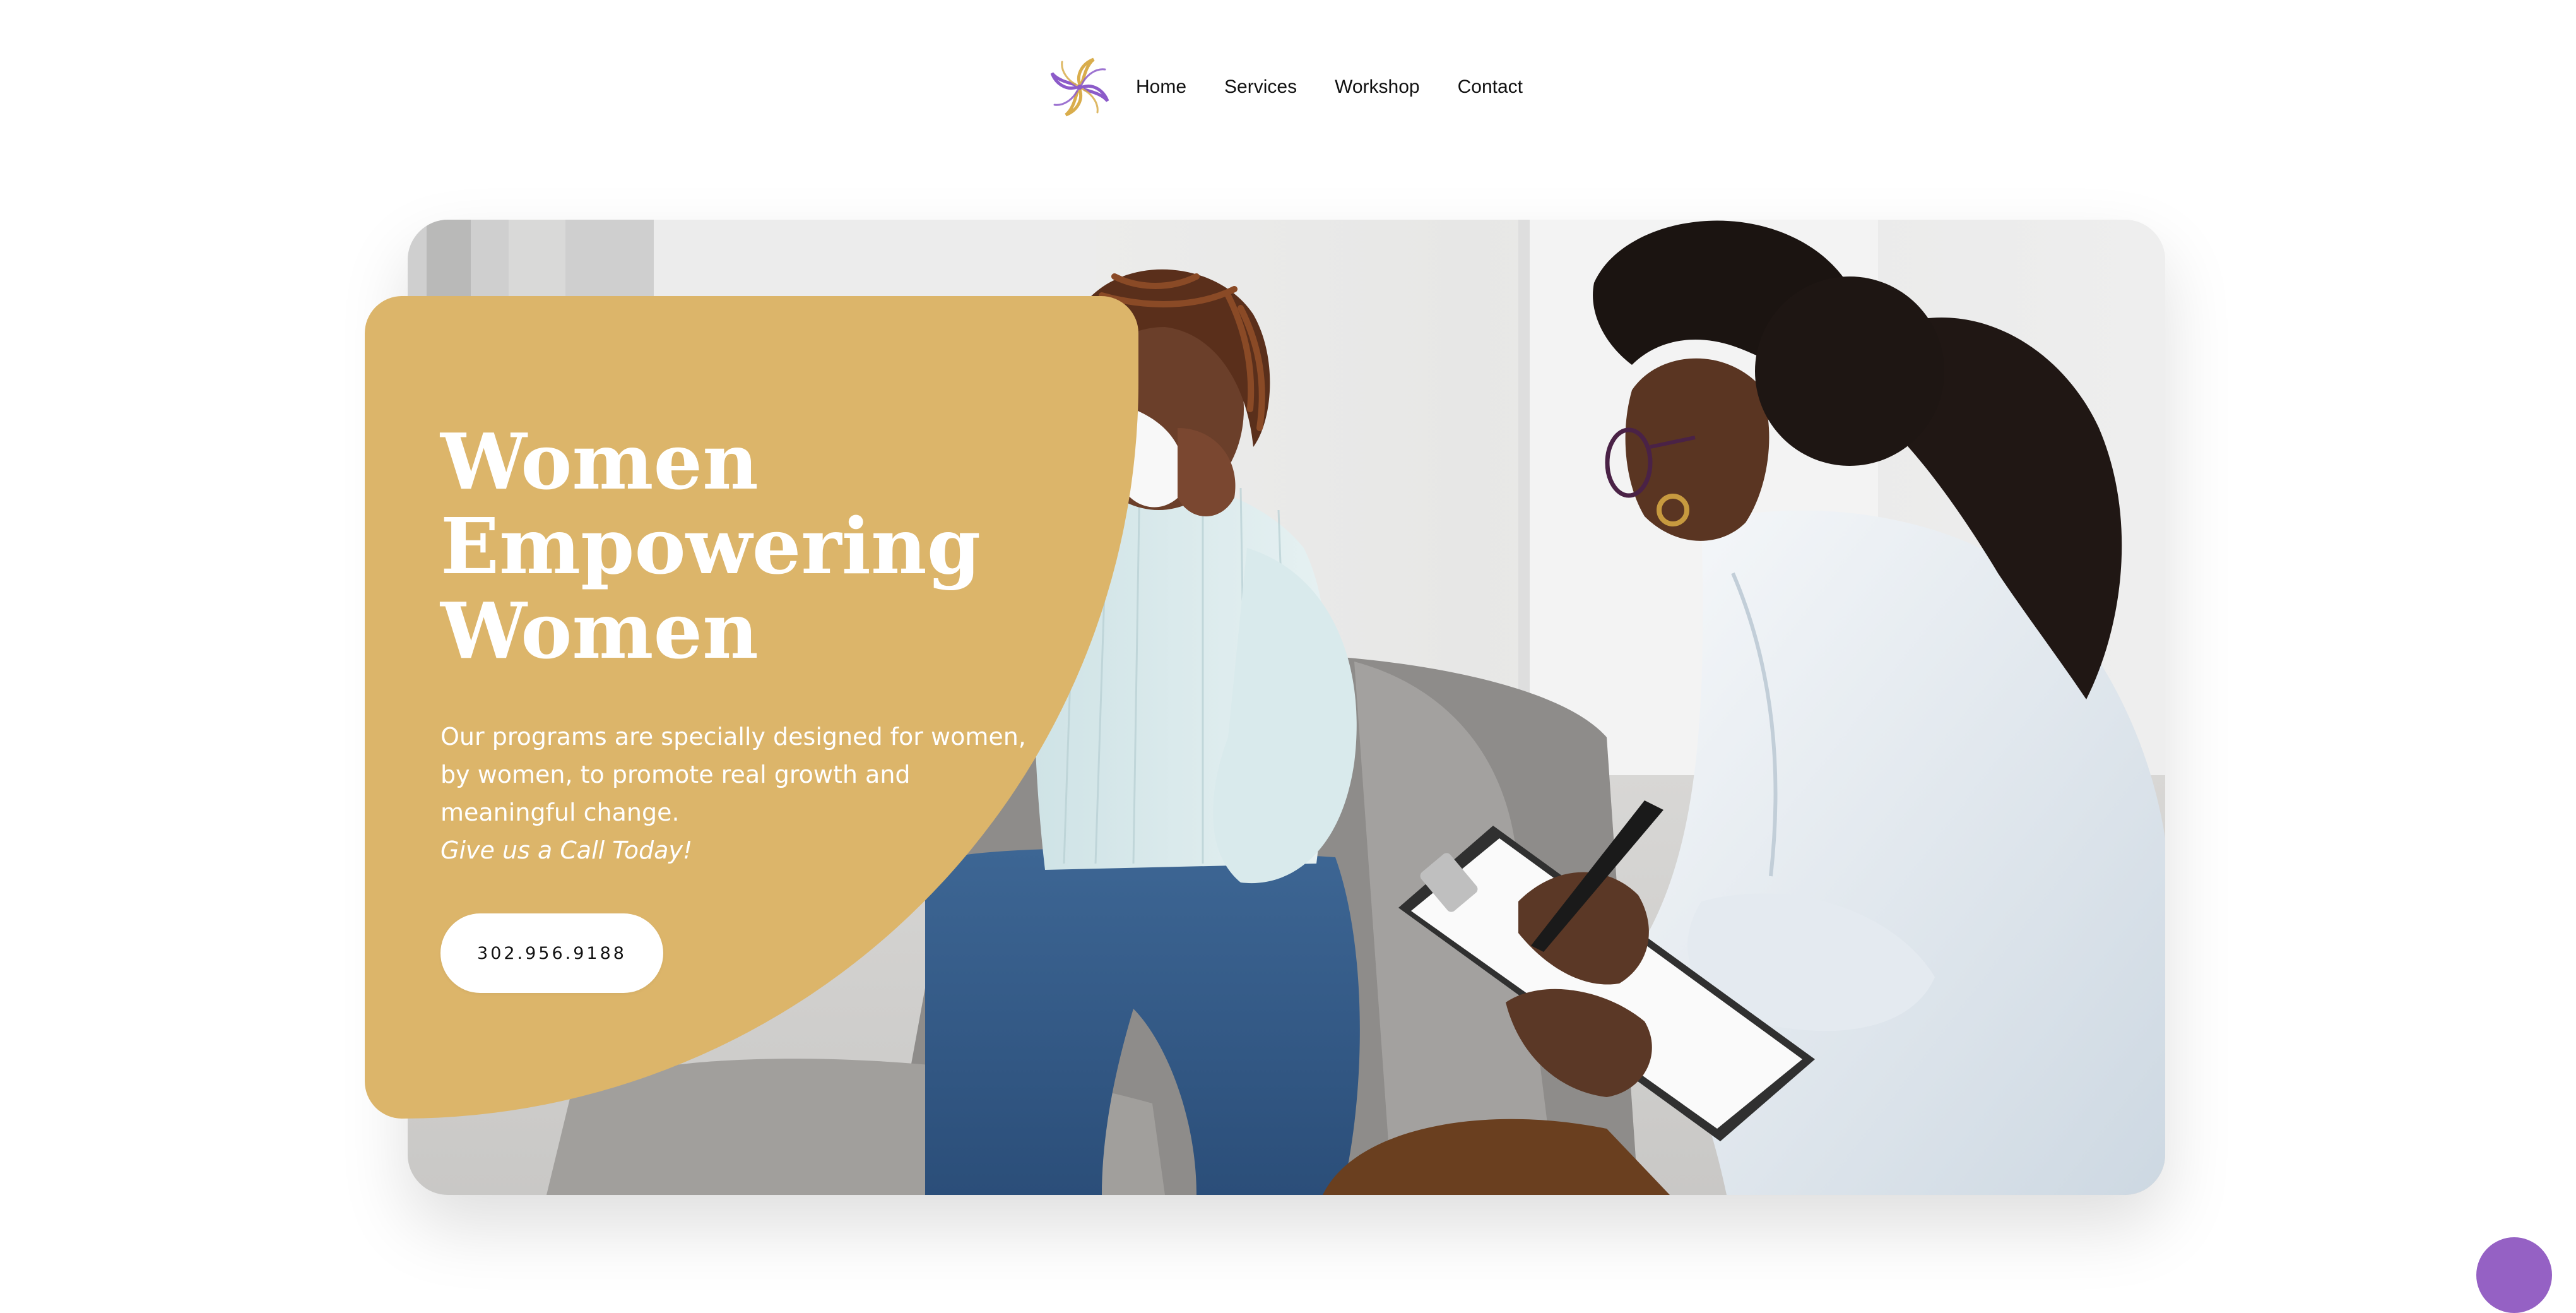 Image resolution: width=2576 pixels, height=1313 pixels. What do you see at coordinates (1260, 87) in the screenshot?
I see `nav-link-services: Services` at bounding box center [1260, 87].